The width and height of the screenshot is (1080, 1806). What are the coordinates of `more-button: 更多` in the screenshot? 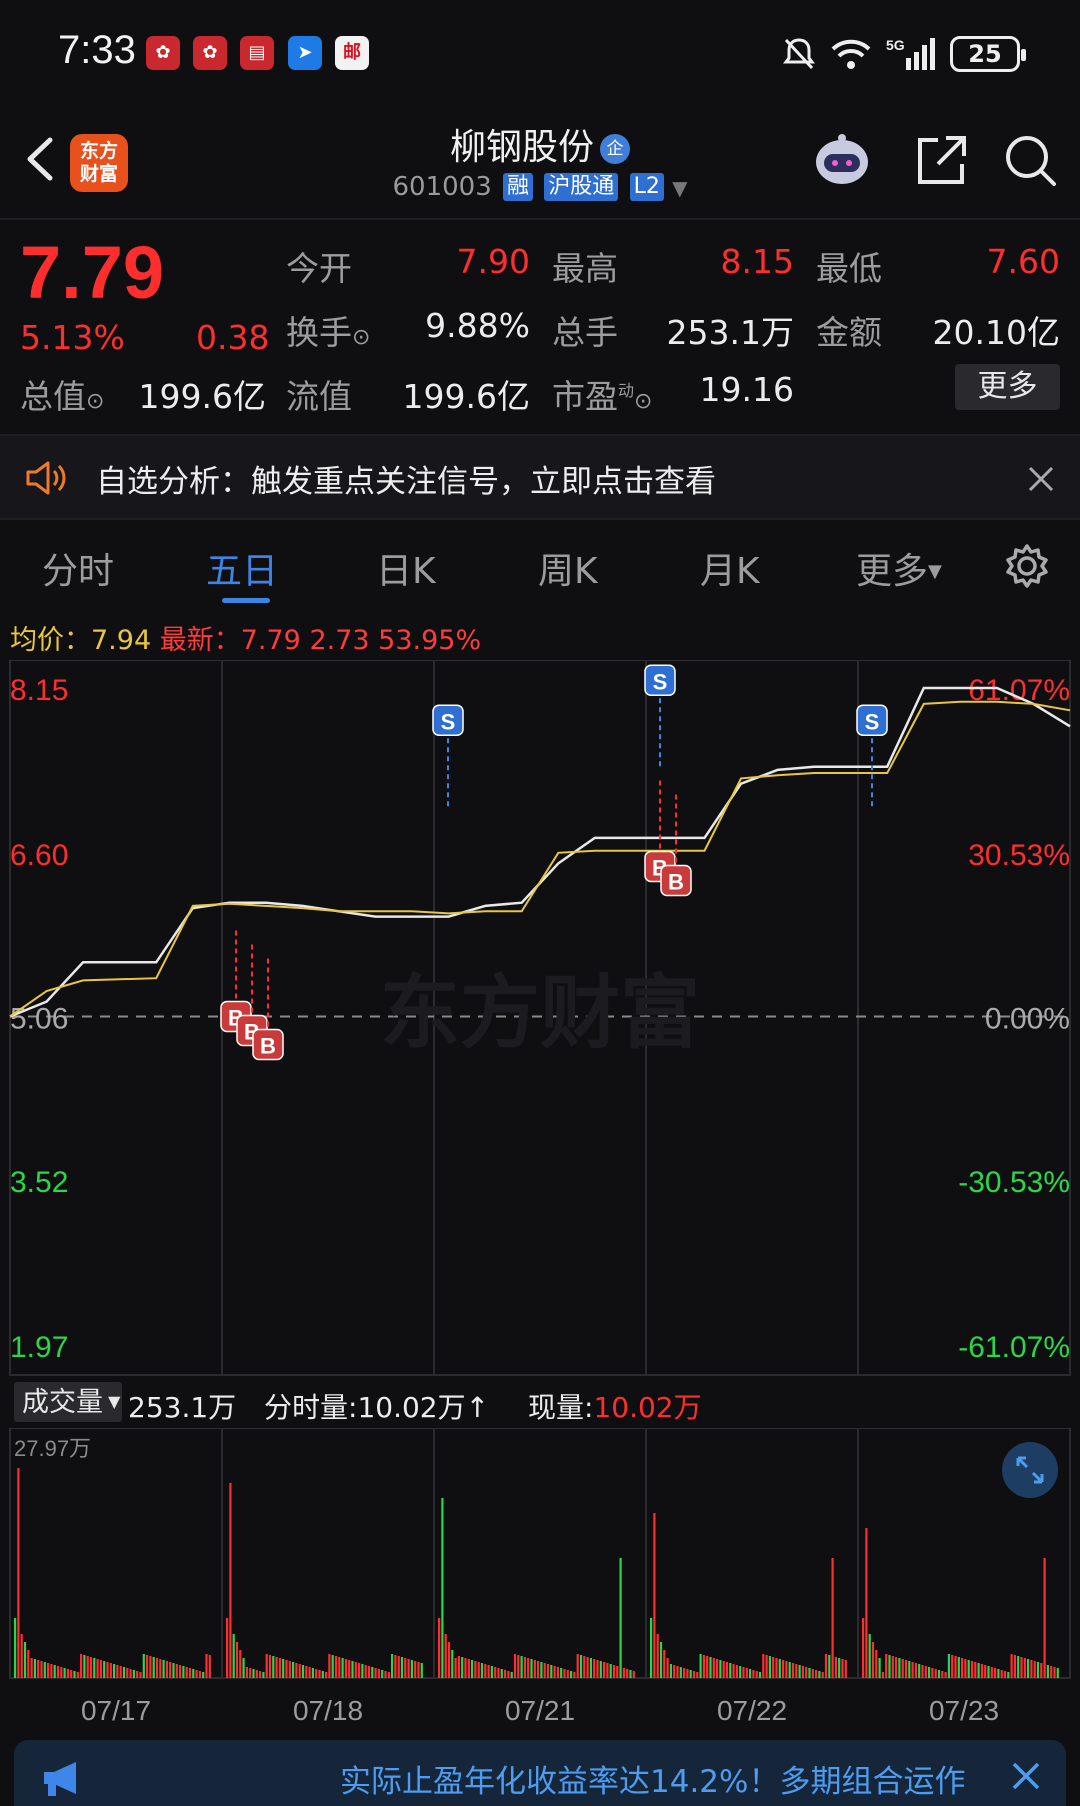 It's located at (1007, 387).